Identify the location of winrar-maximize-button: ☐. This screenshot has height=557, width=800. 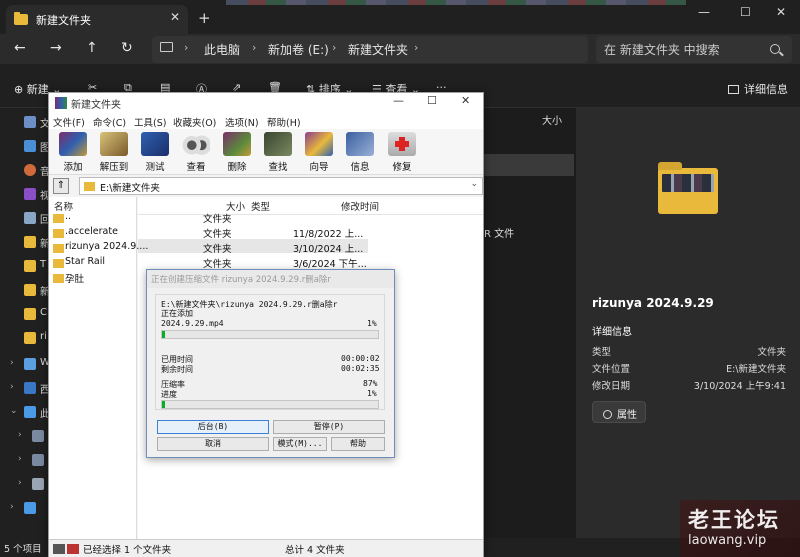
(432, 100).